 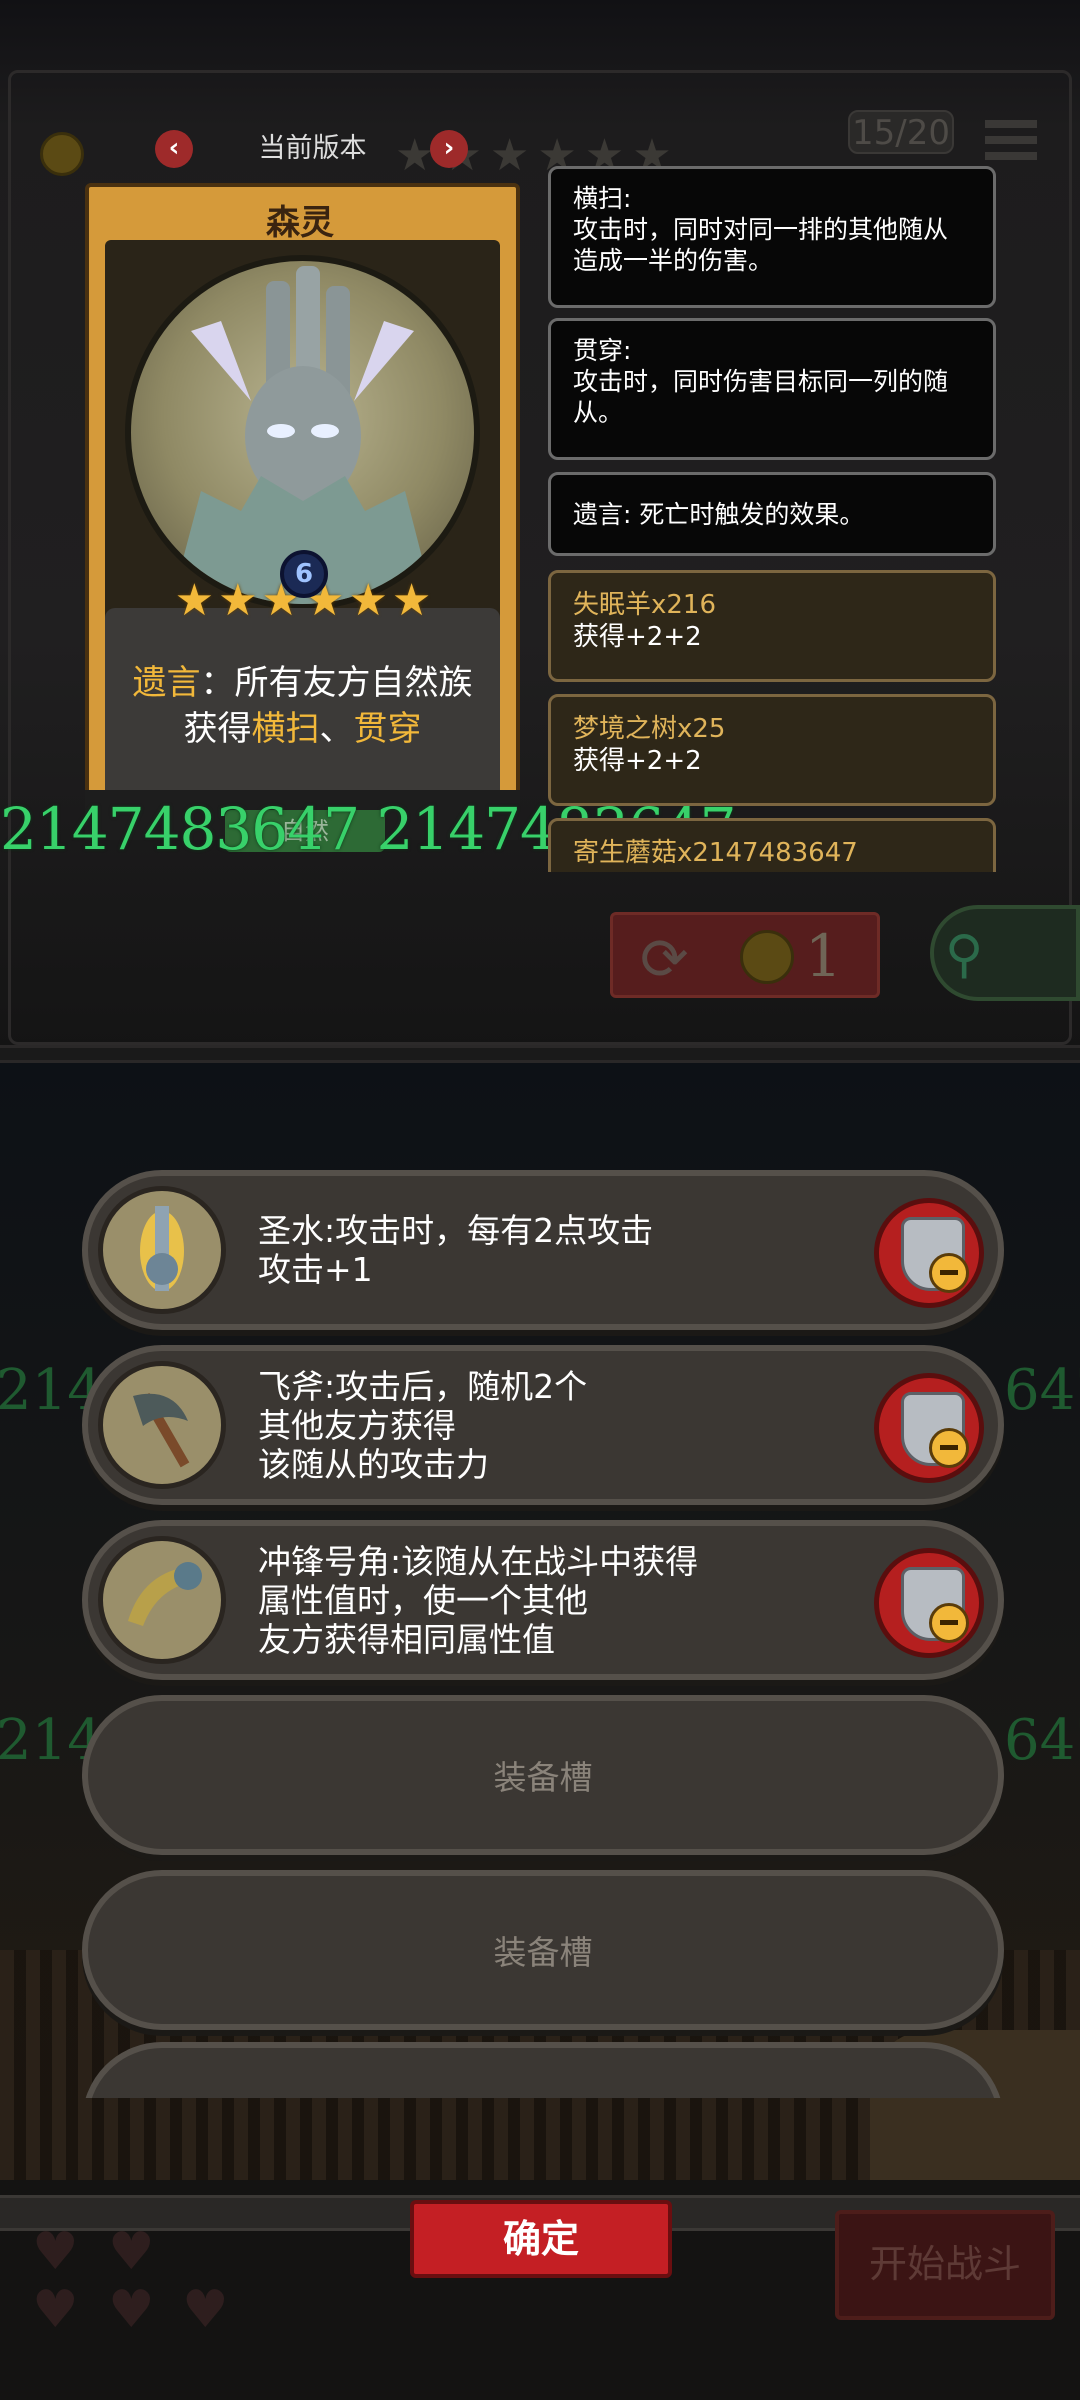 What do you see at coordinates (166, 683) in the screenshot?
I see `desc-keyword-deathrattle: 遗言` at bounding box center [166, 683].